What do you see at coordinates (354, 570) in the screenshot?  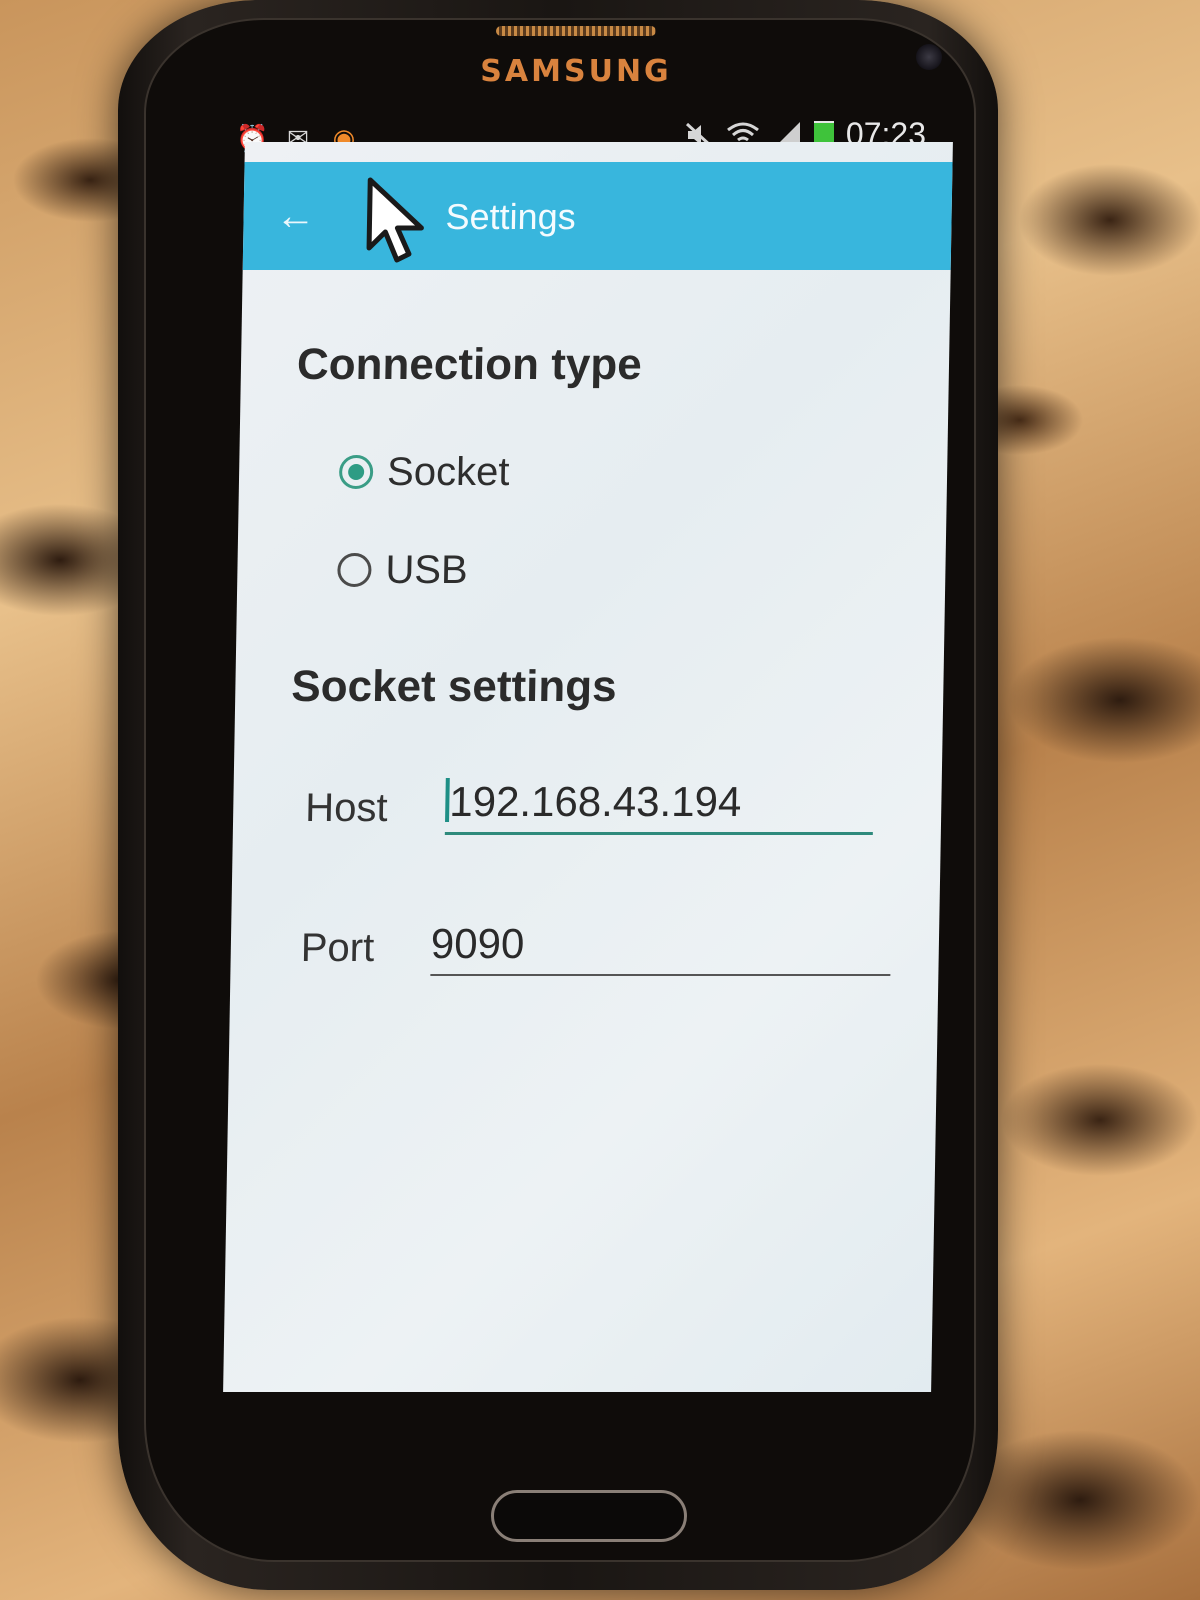 I see `radio-button-usb` at bounding box center [354, 570].